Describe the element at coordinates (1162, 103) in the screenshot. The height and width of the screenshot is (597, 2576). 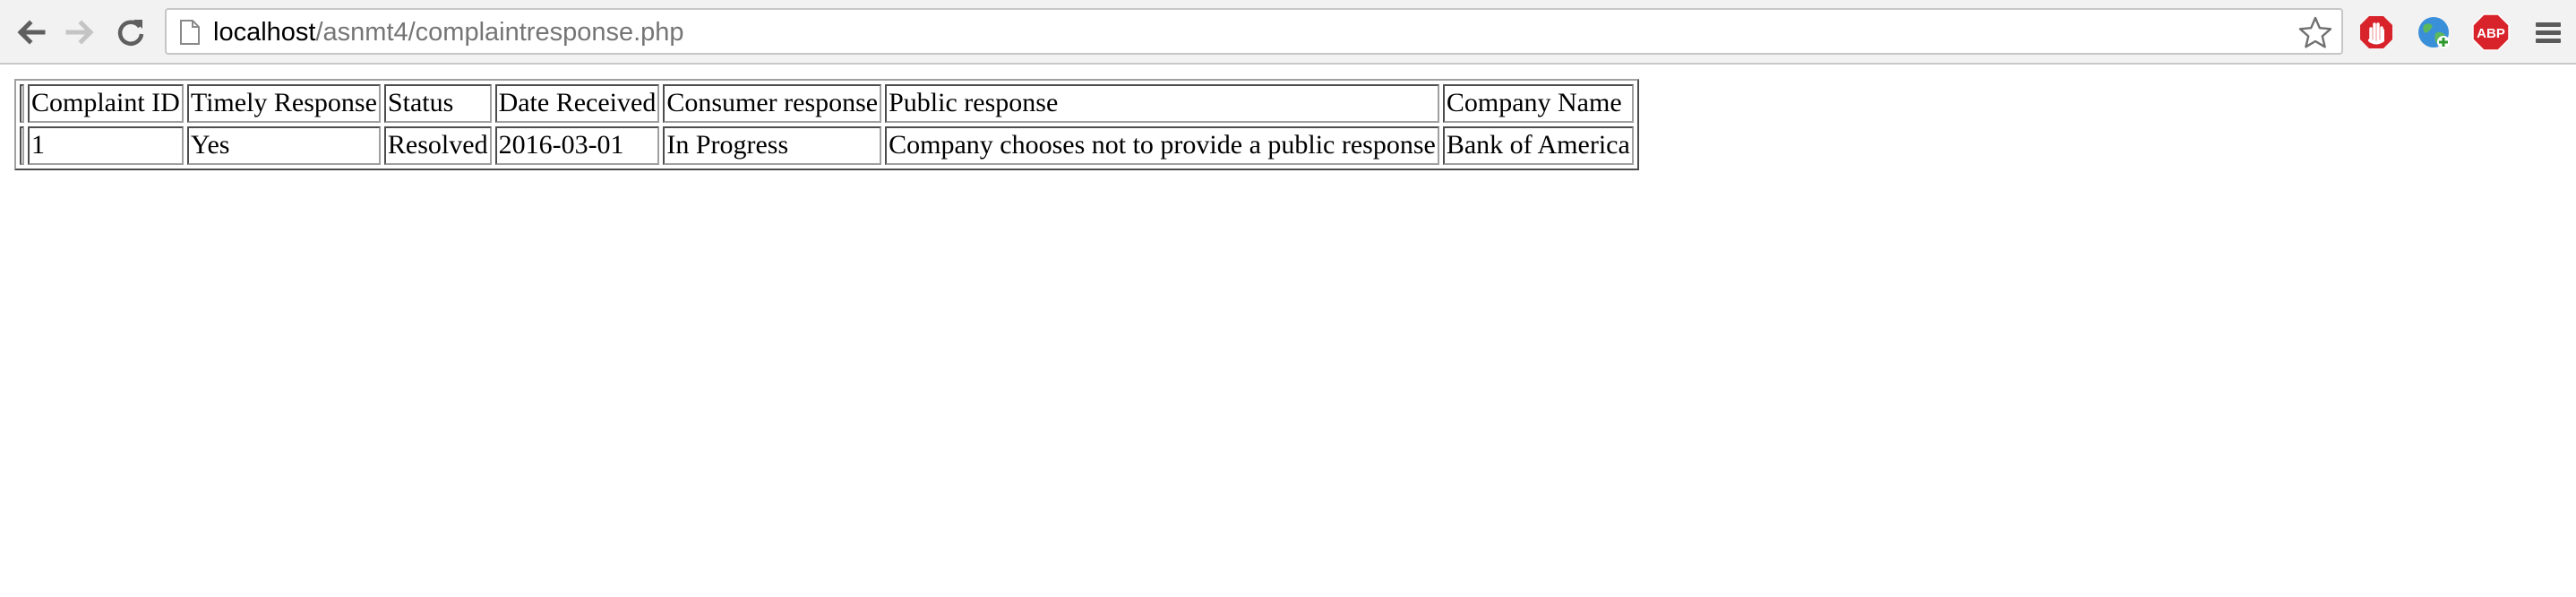
I see `header-public-response: Public response` at that location.